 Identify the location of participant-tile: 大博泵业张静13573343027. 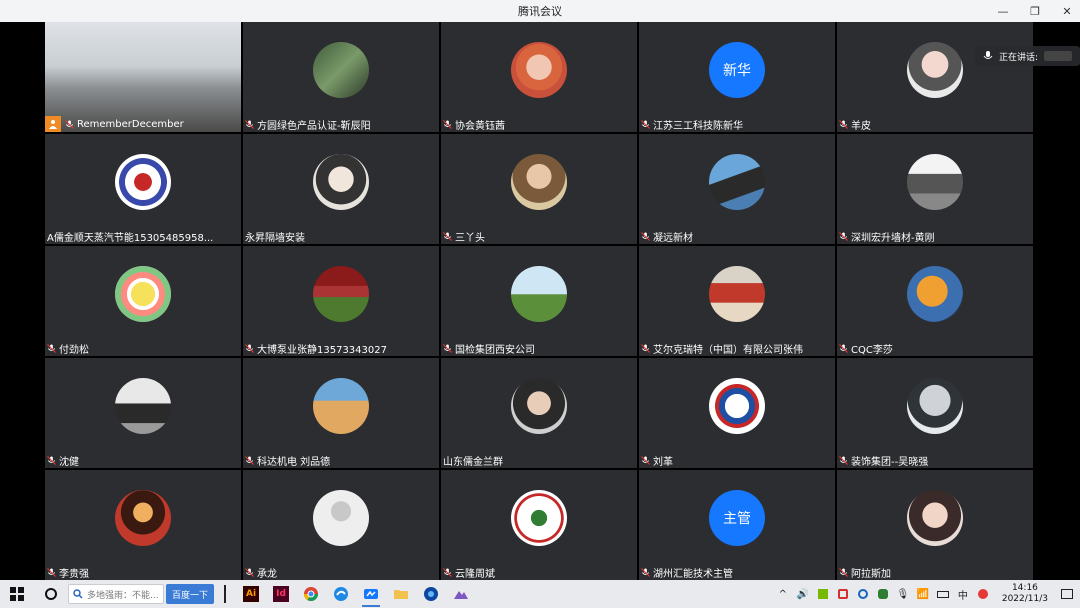
(341, 301).